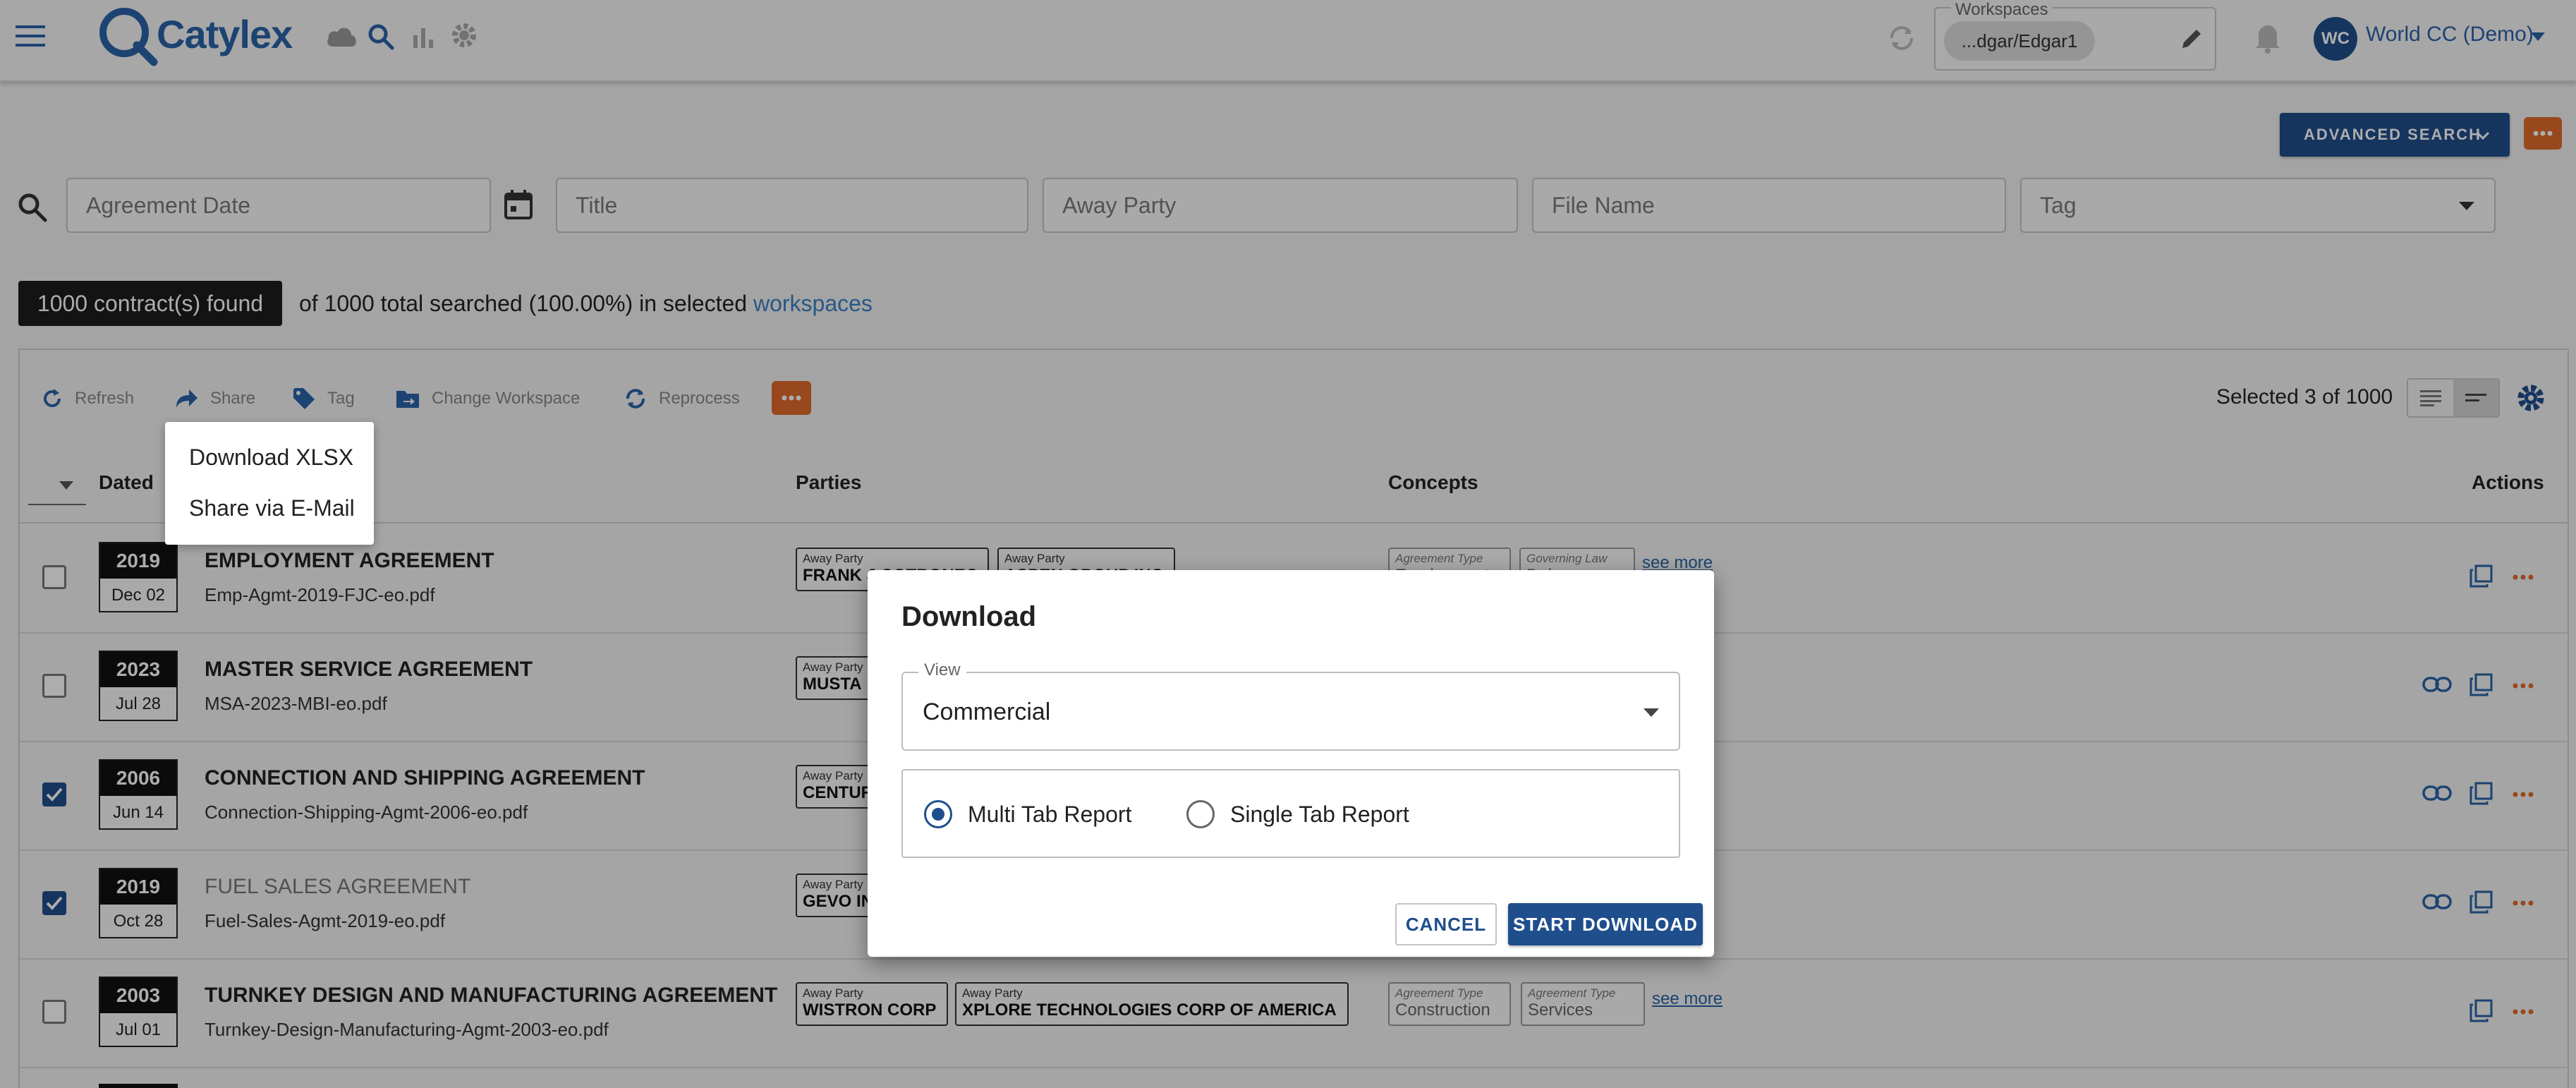 The width and height of the screenshot is (2576, 1088). I want to click on view-select-value: Commercial, so click(987, 712).